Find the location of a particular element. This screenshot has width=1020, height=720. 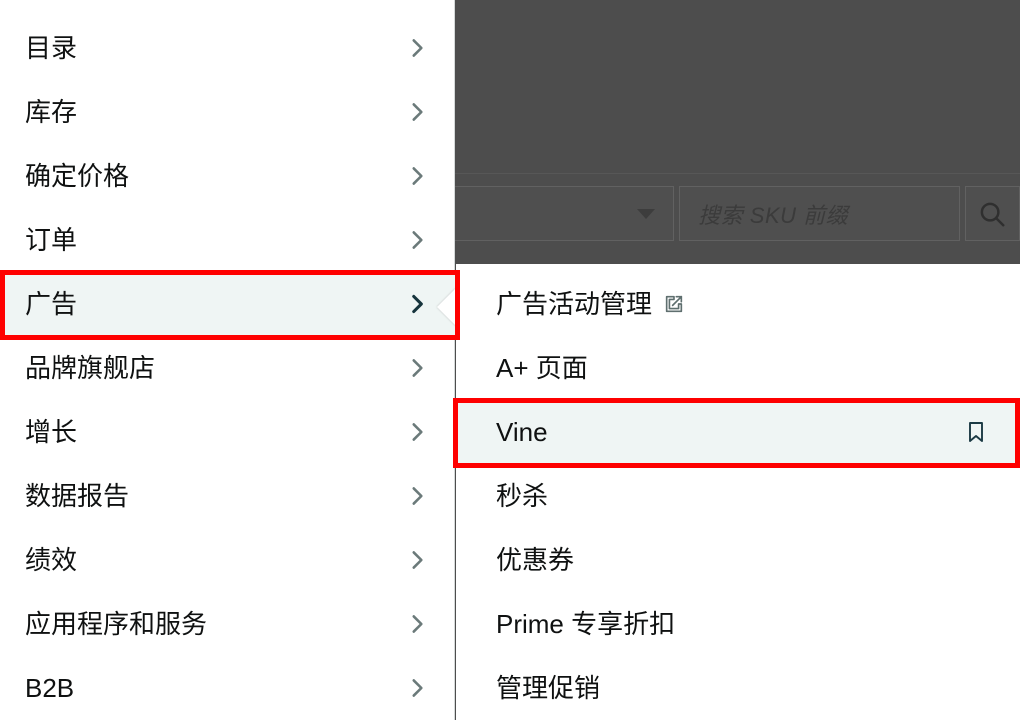

sidebar-item-label: 品牌旗舰店 is located at coordinates (90, 368).